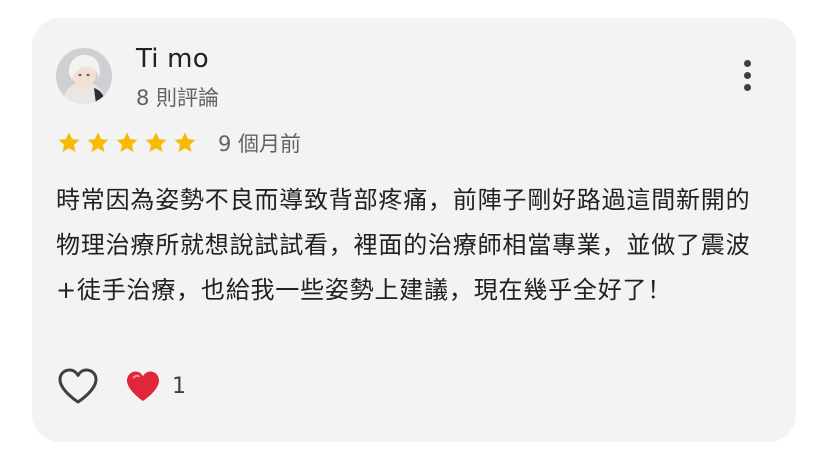 This screenshot has width=817, height=455. I want to click on star-rating, so click(127, 143).